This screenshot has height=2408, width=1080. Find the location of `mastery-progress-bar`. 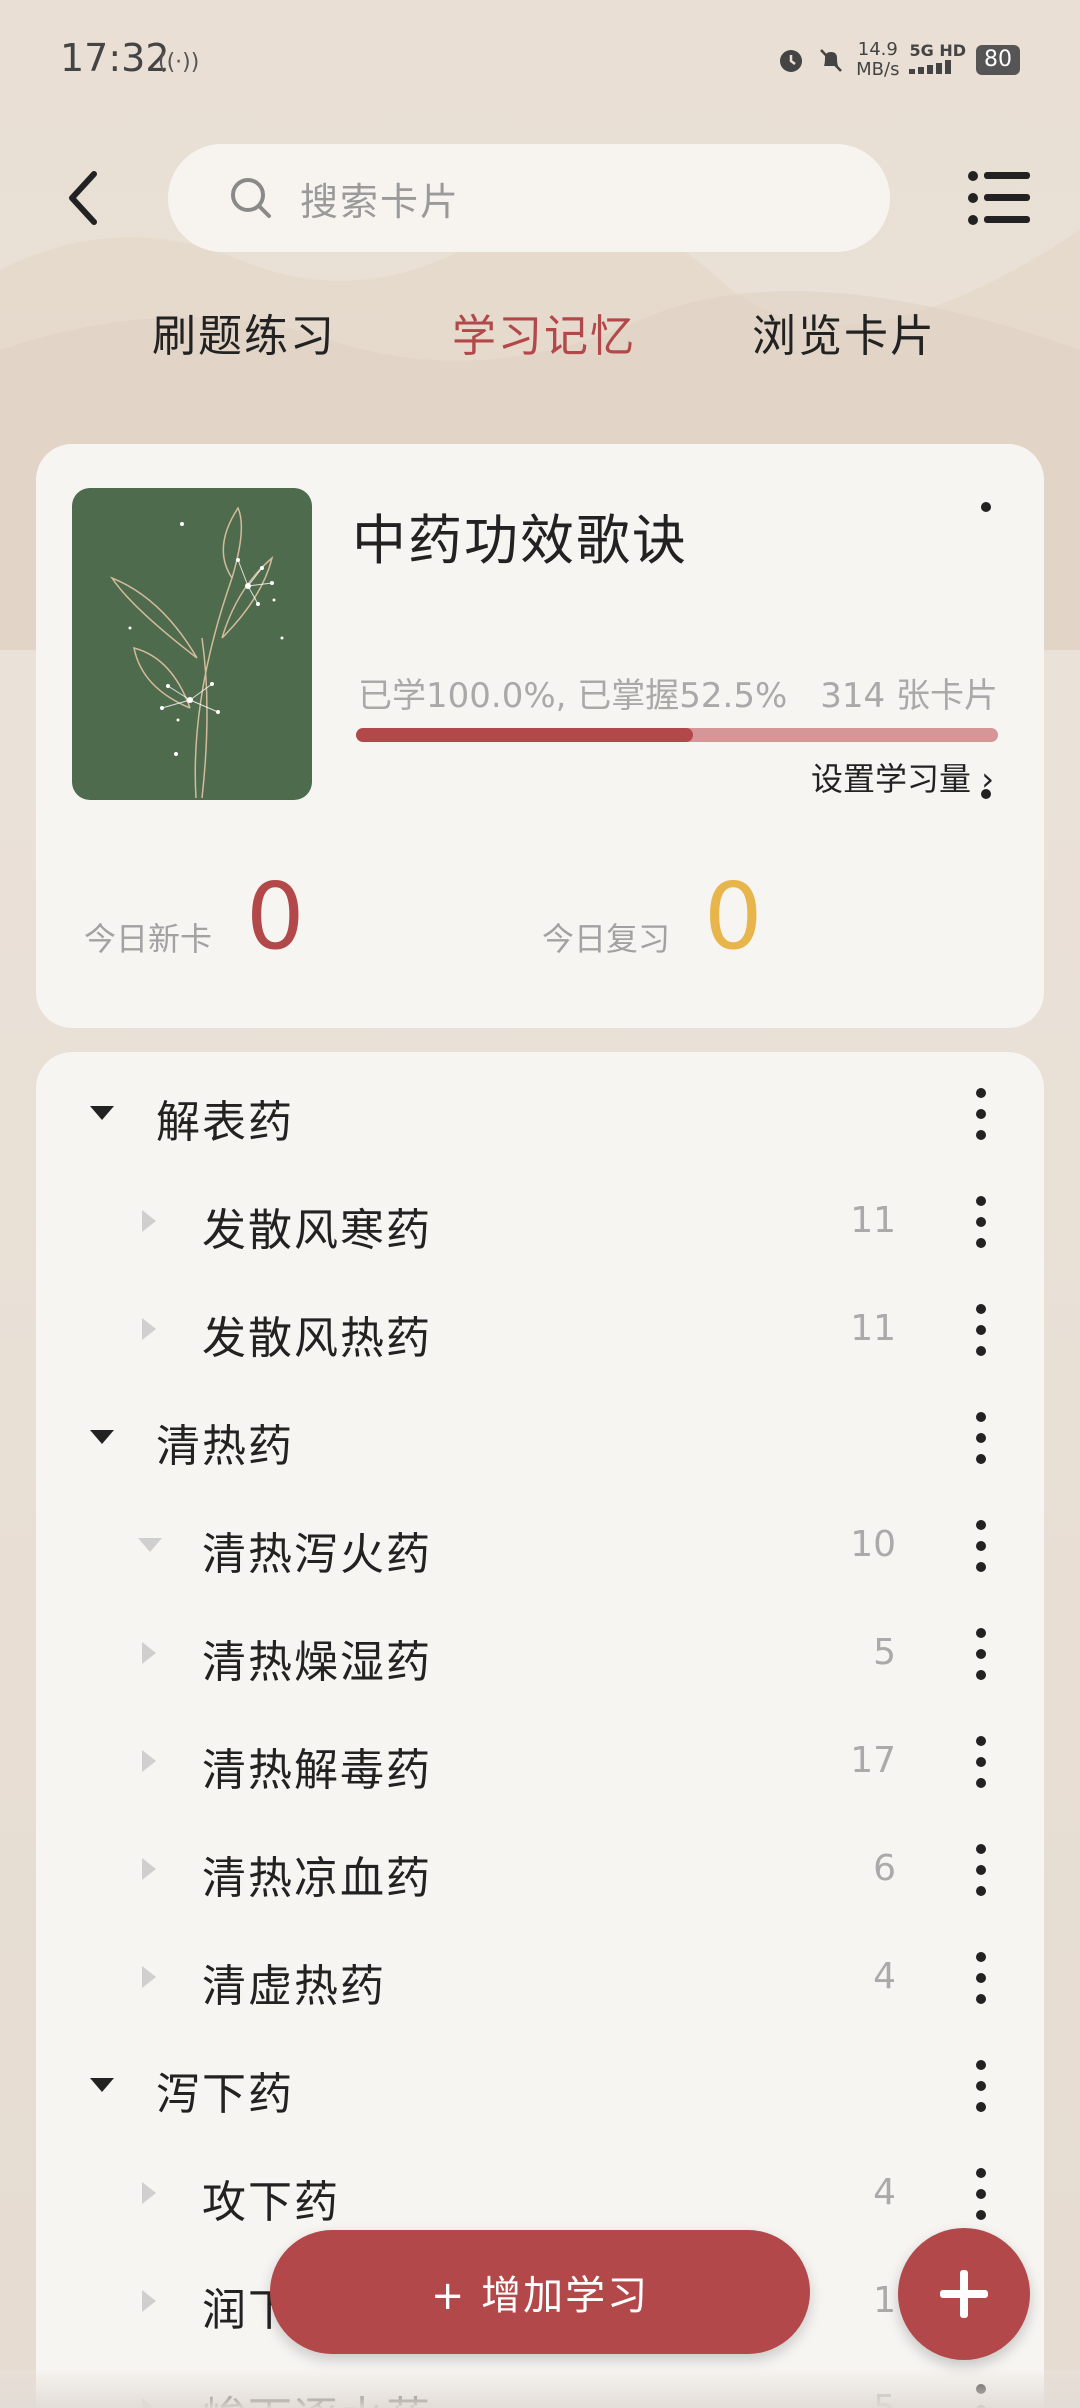

mastery-progress-bar is located at coordinates (677, 735).